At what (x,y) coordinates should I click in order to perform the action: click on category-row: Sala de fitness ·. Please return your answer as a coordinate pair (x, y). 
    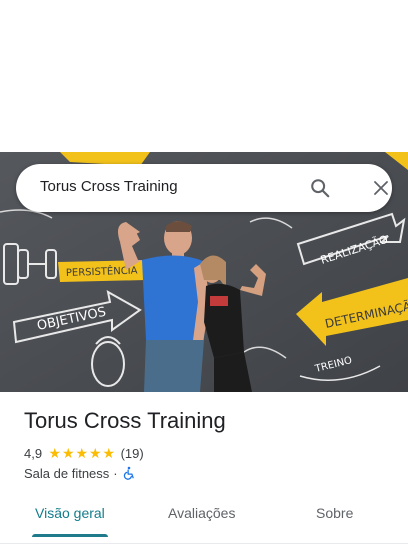
    Looking at the image, I should click on (80, 473).